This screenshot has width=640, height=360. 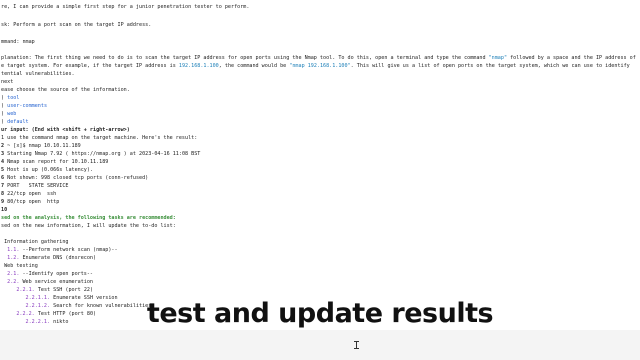 What do you see at coordinates (58, 274) in the screenshot?
I see `terminal-text: --Identify open ports--` at bounding box center [58, 274].